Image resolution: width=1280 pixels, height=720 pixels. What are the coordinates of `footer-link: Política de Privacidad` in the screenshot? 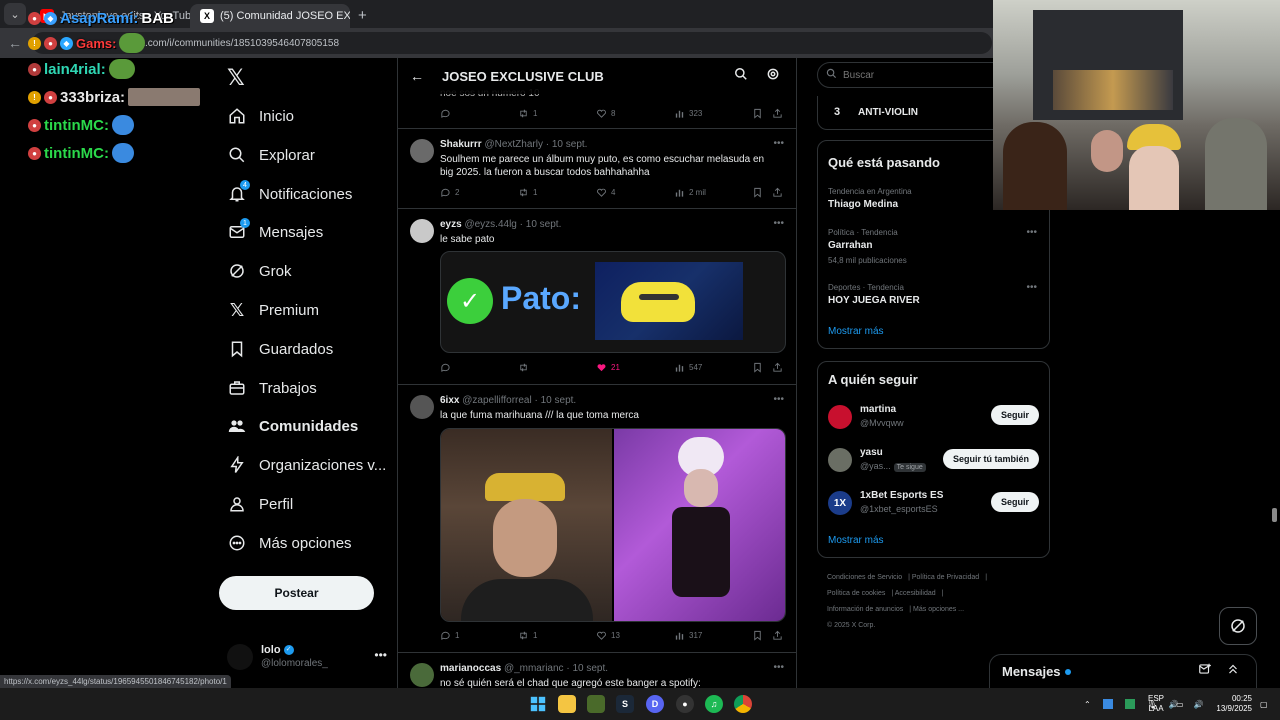 It's located at (945, 577).